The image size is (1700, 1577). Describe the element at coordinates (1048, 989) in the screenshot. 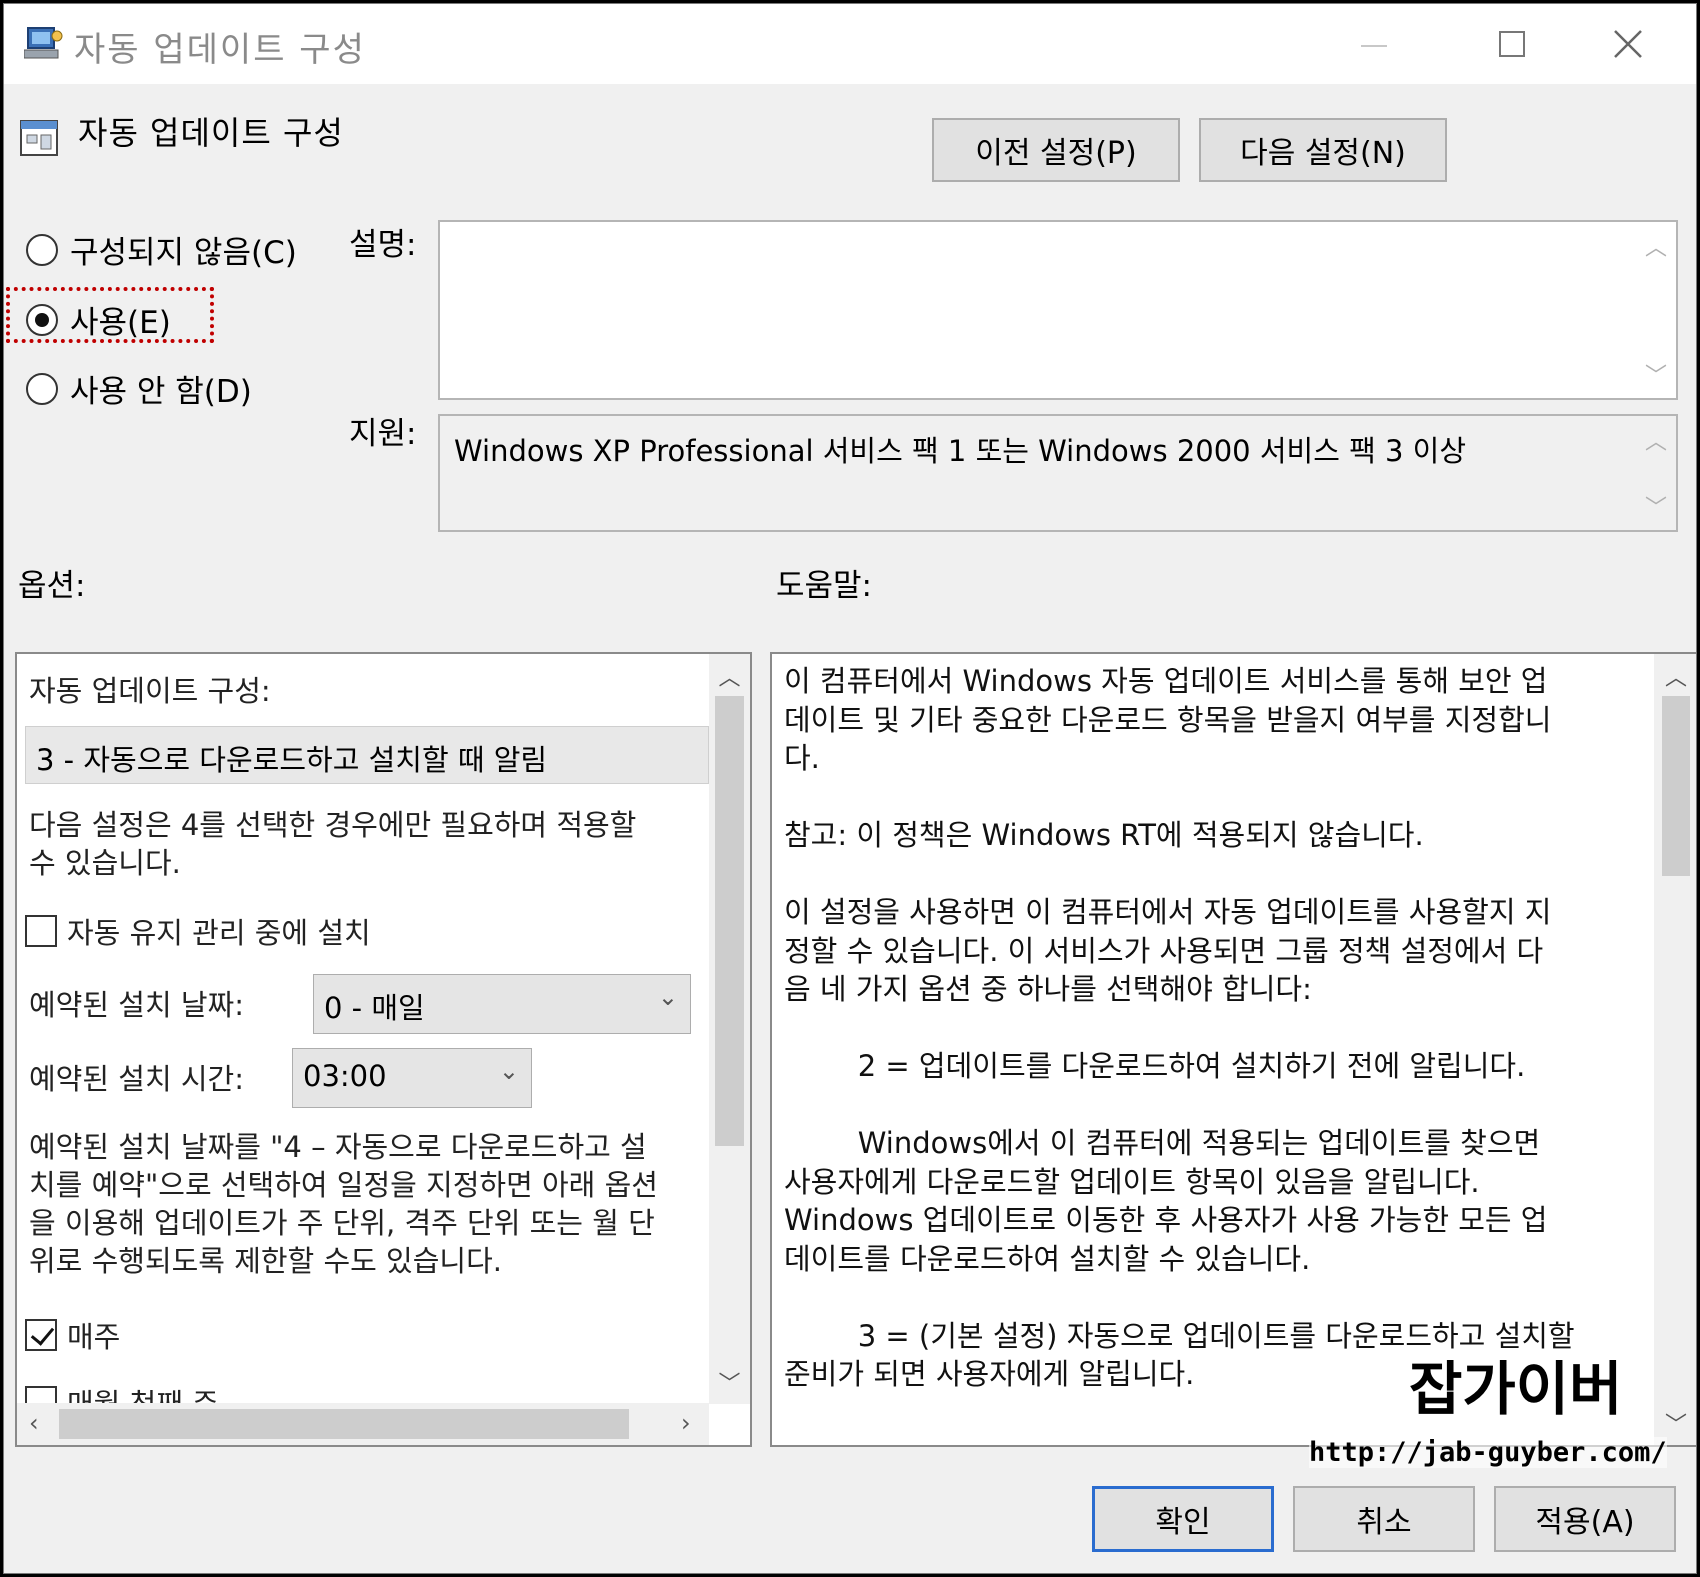

I see `help-line: 음 네 가지 옵션 중 하나를 선택해야 합니다:` at that location.